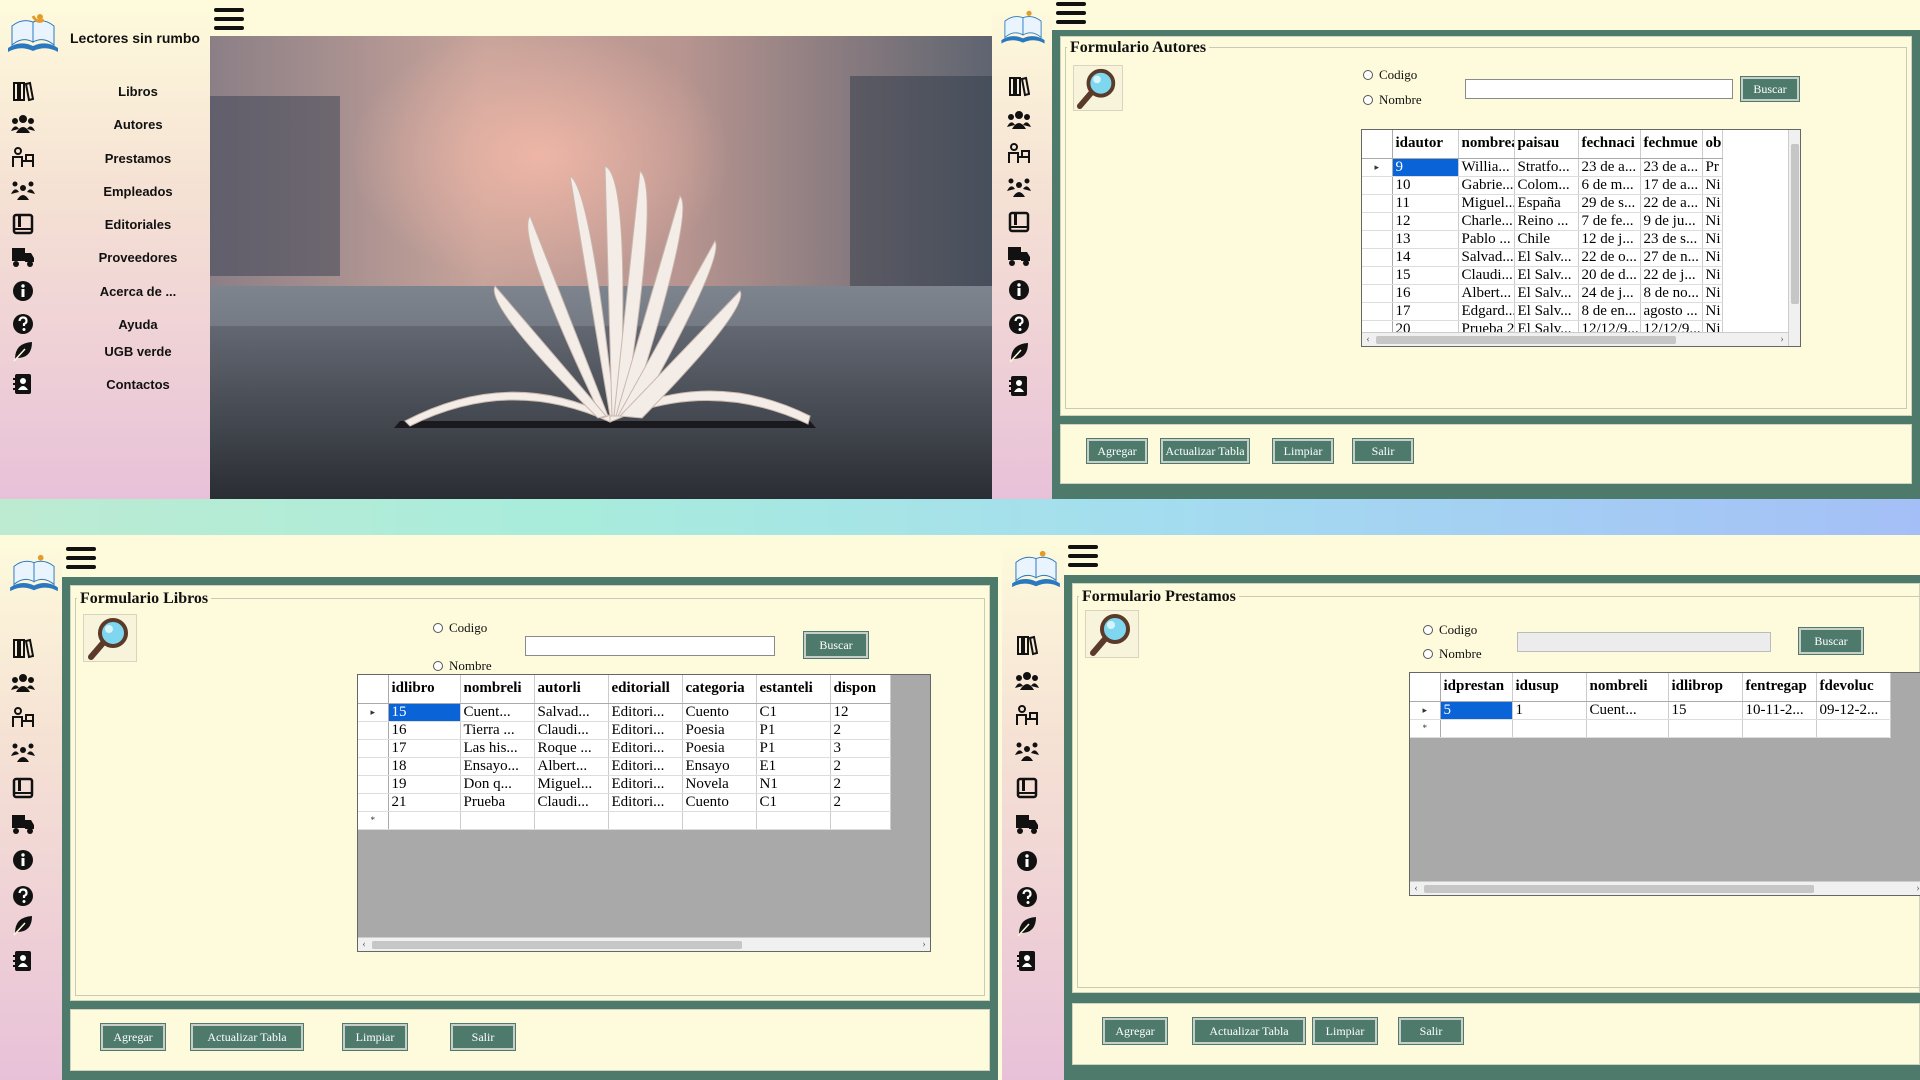  What do you see at coordinates (1853, 687) in the screenshot?
I see `column-header: fdevoluc` at bounding box center [1853, 687].